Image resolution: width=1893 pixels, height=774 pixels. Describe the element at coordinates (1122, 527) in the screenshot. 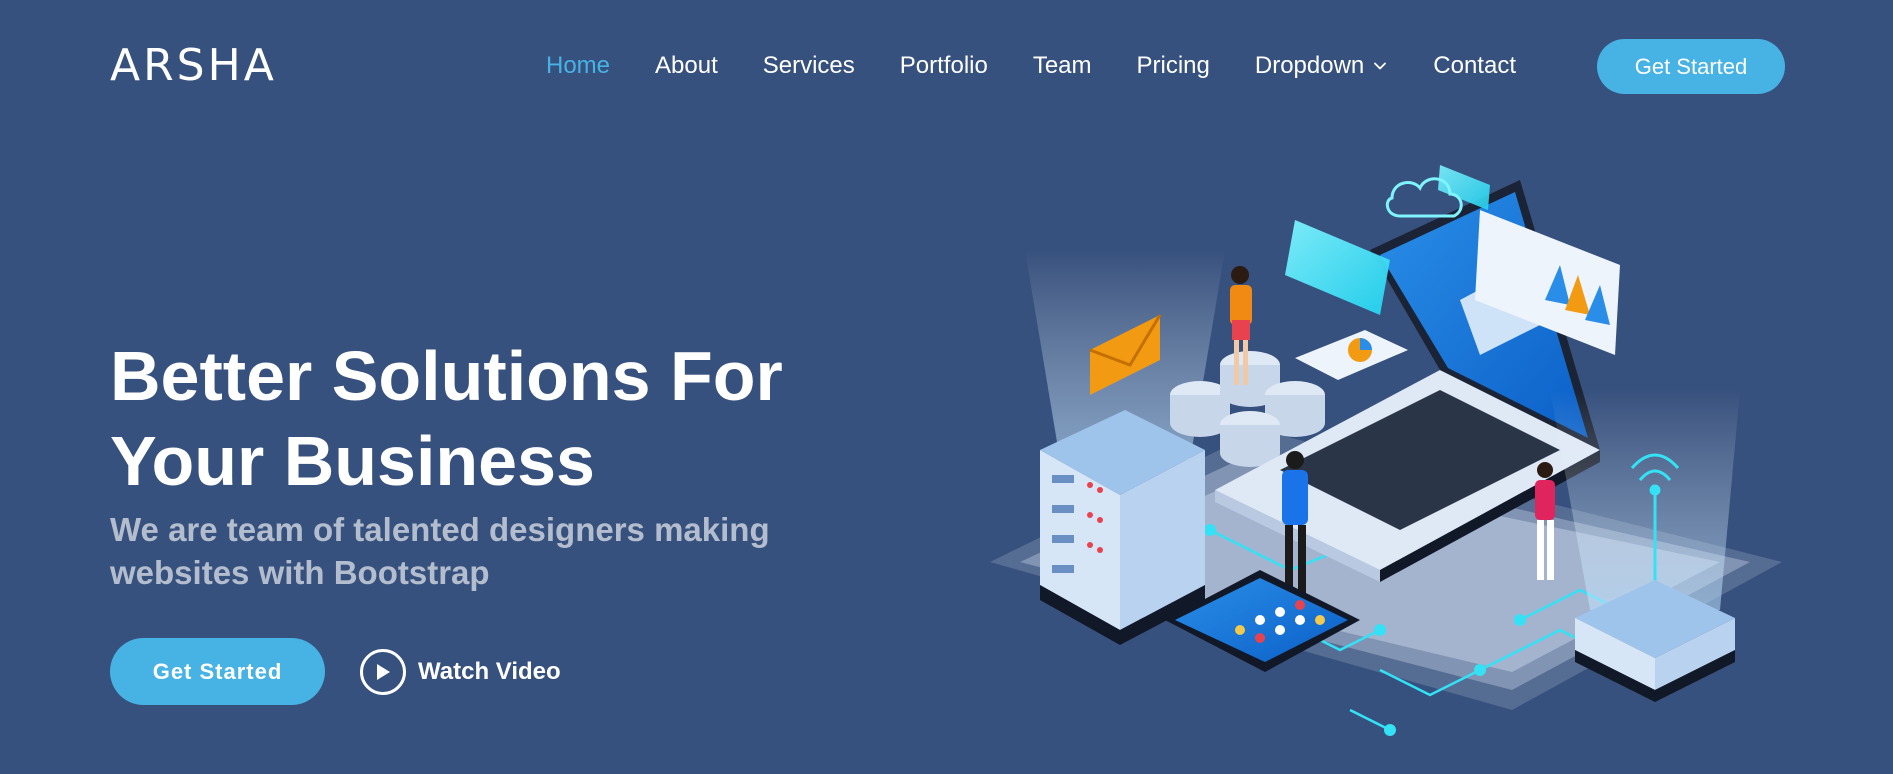

I see `server-stack-left` at that location.